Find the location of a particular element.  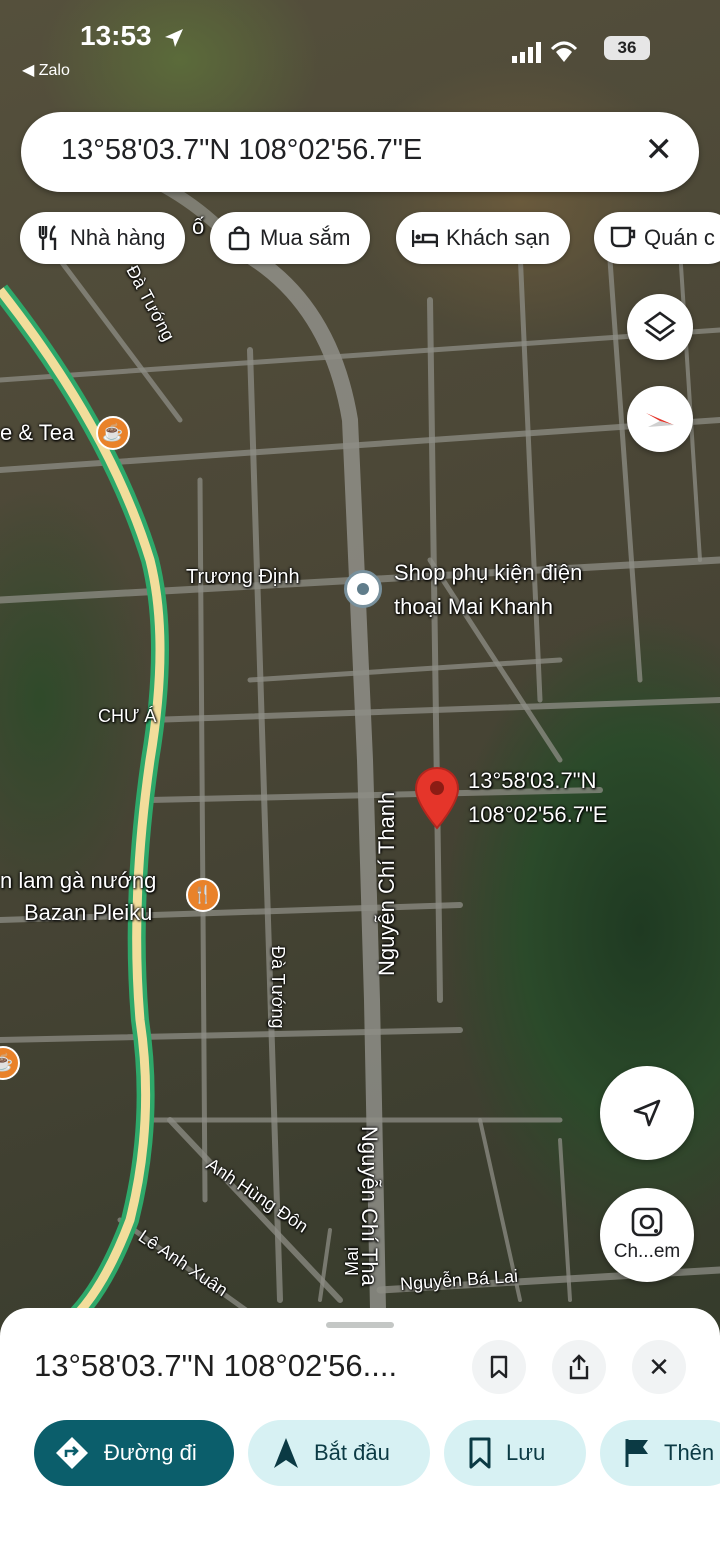

save-action-button: Lưu is located at coordinates (515, 1453).